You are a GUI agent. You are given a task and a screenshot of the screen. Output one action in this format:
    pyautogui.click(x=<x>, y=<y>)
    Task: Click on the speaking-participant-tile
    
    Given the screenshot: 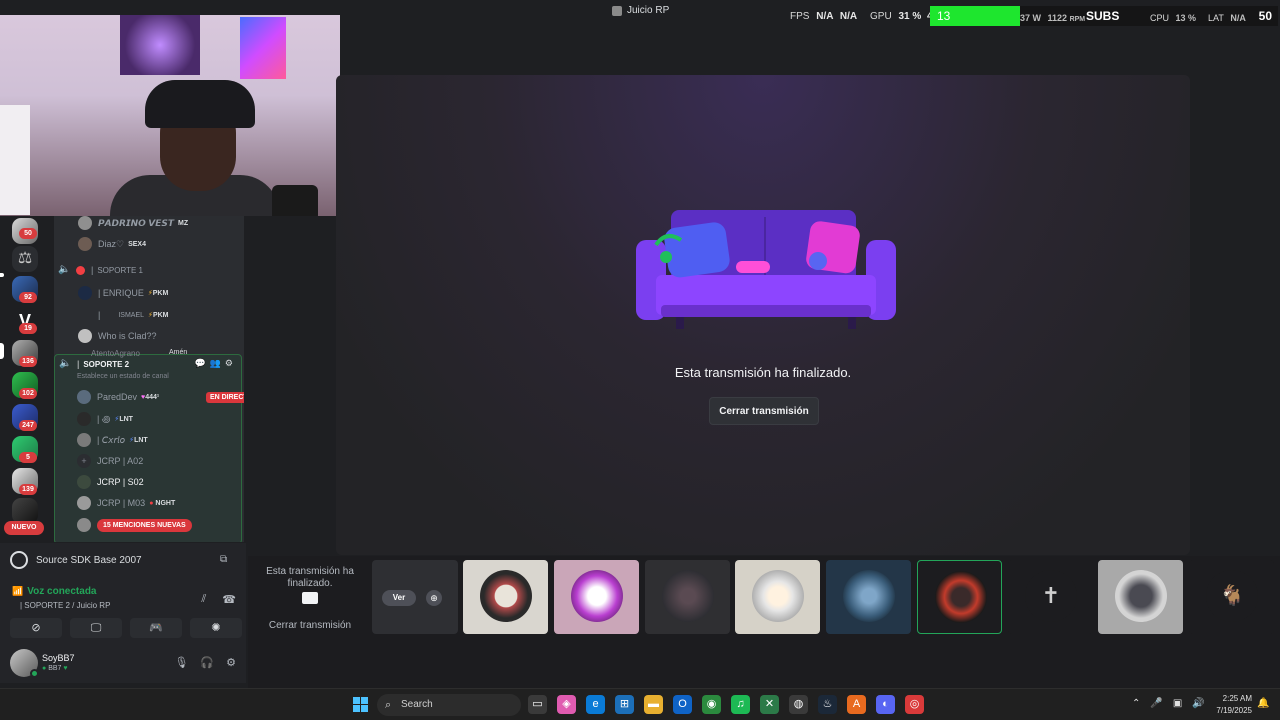 What is the action you would take?
    pyautogui.click(x=959, y=597)
    